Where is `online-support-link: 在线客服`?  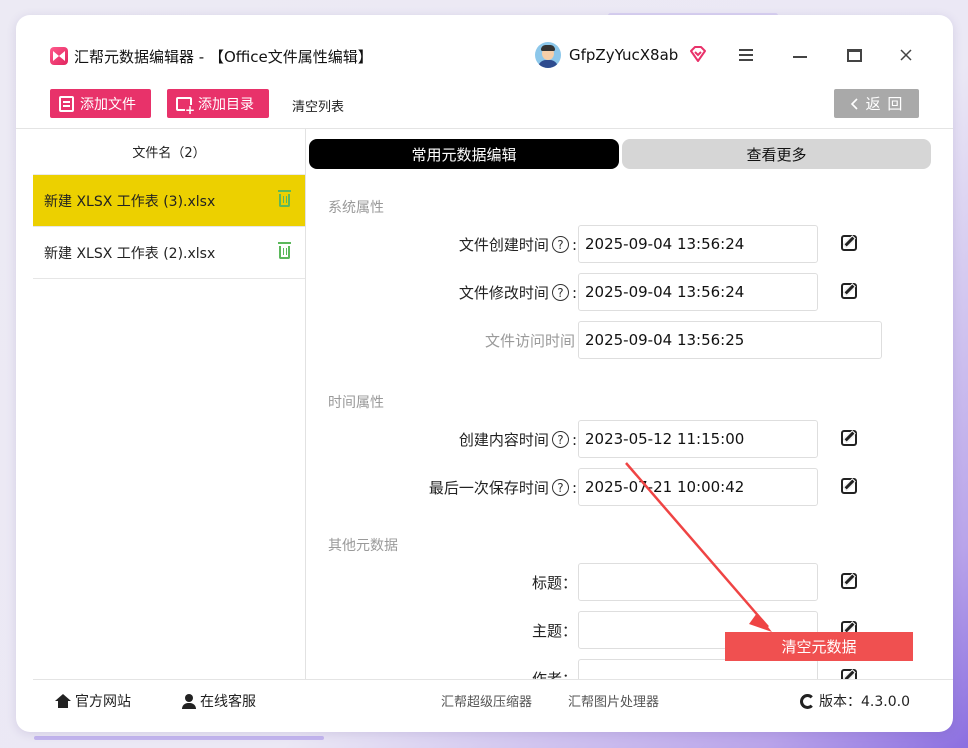 online-support-link: 在线客服 is located at coordinates (218, 701).